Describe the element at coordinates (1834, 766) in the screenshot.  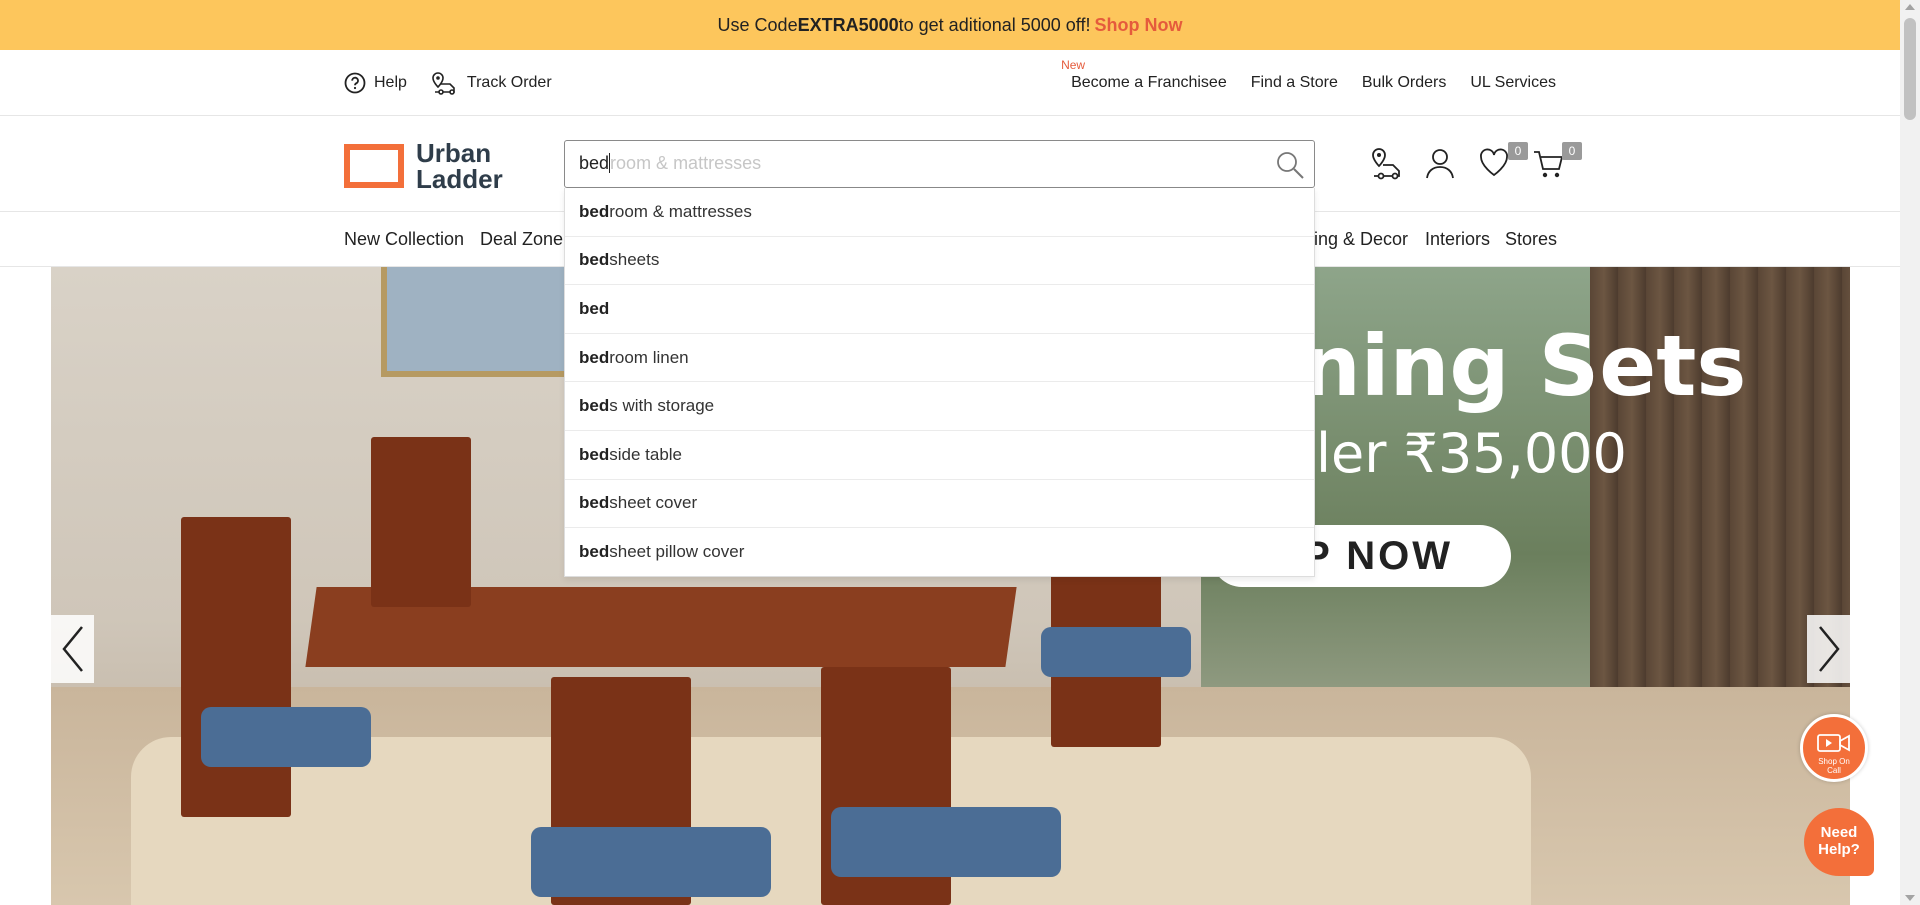
I see `shop-on-call-label: Shop On Call` at that location.